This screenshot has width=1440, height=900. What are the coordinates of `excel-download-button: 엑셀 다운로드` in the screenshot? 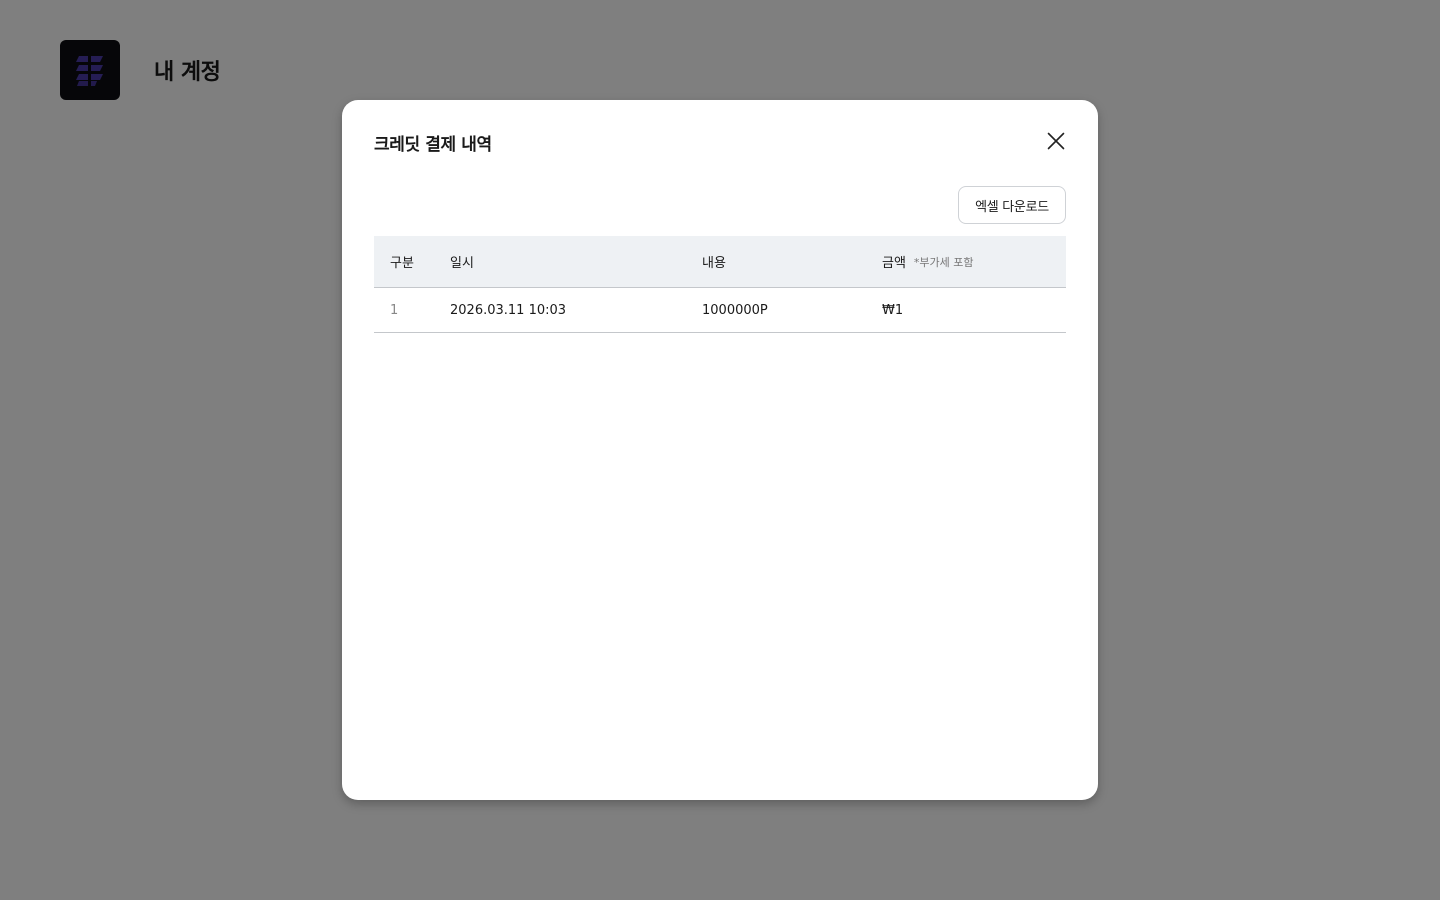 It's located at (1012, 205).